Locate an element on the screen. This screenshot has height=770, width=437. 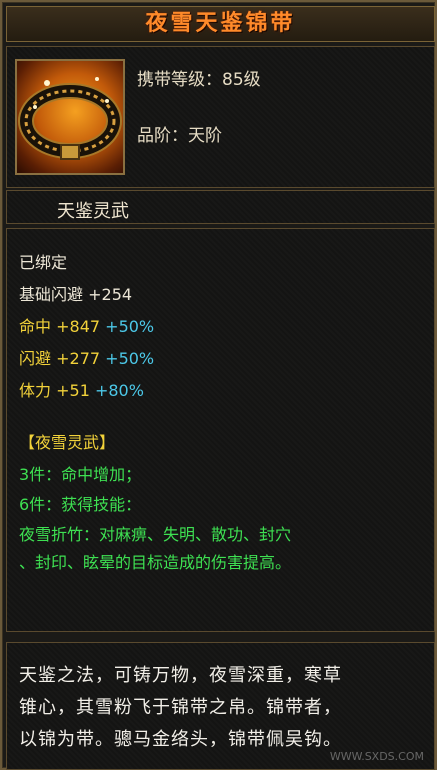
description-line-2: 锥心，其雪粉飞于锦带之帛。锦带者， is located at coordinates (180, 707).